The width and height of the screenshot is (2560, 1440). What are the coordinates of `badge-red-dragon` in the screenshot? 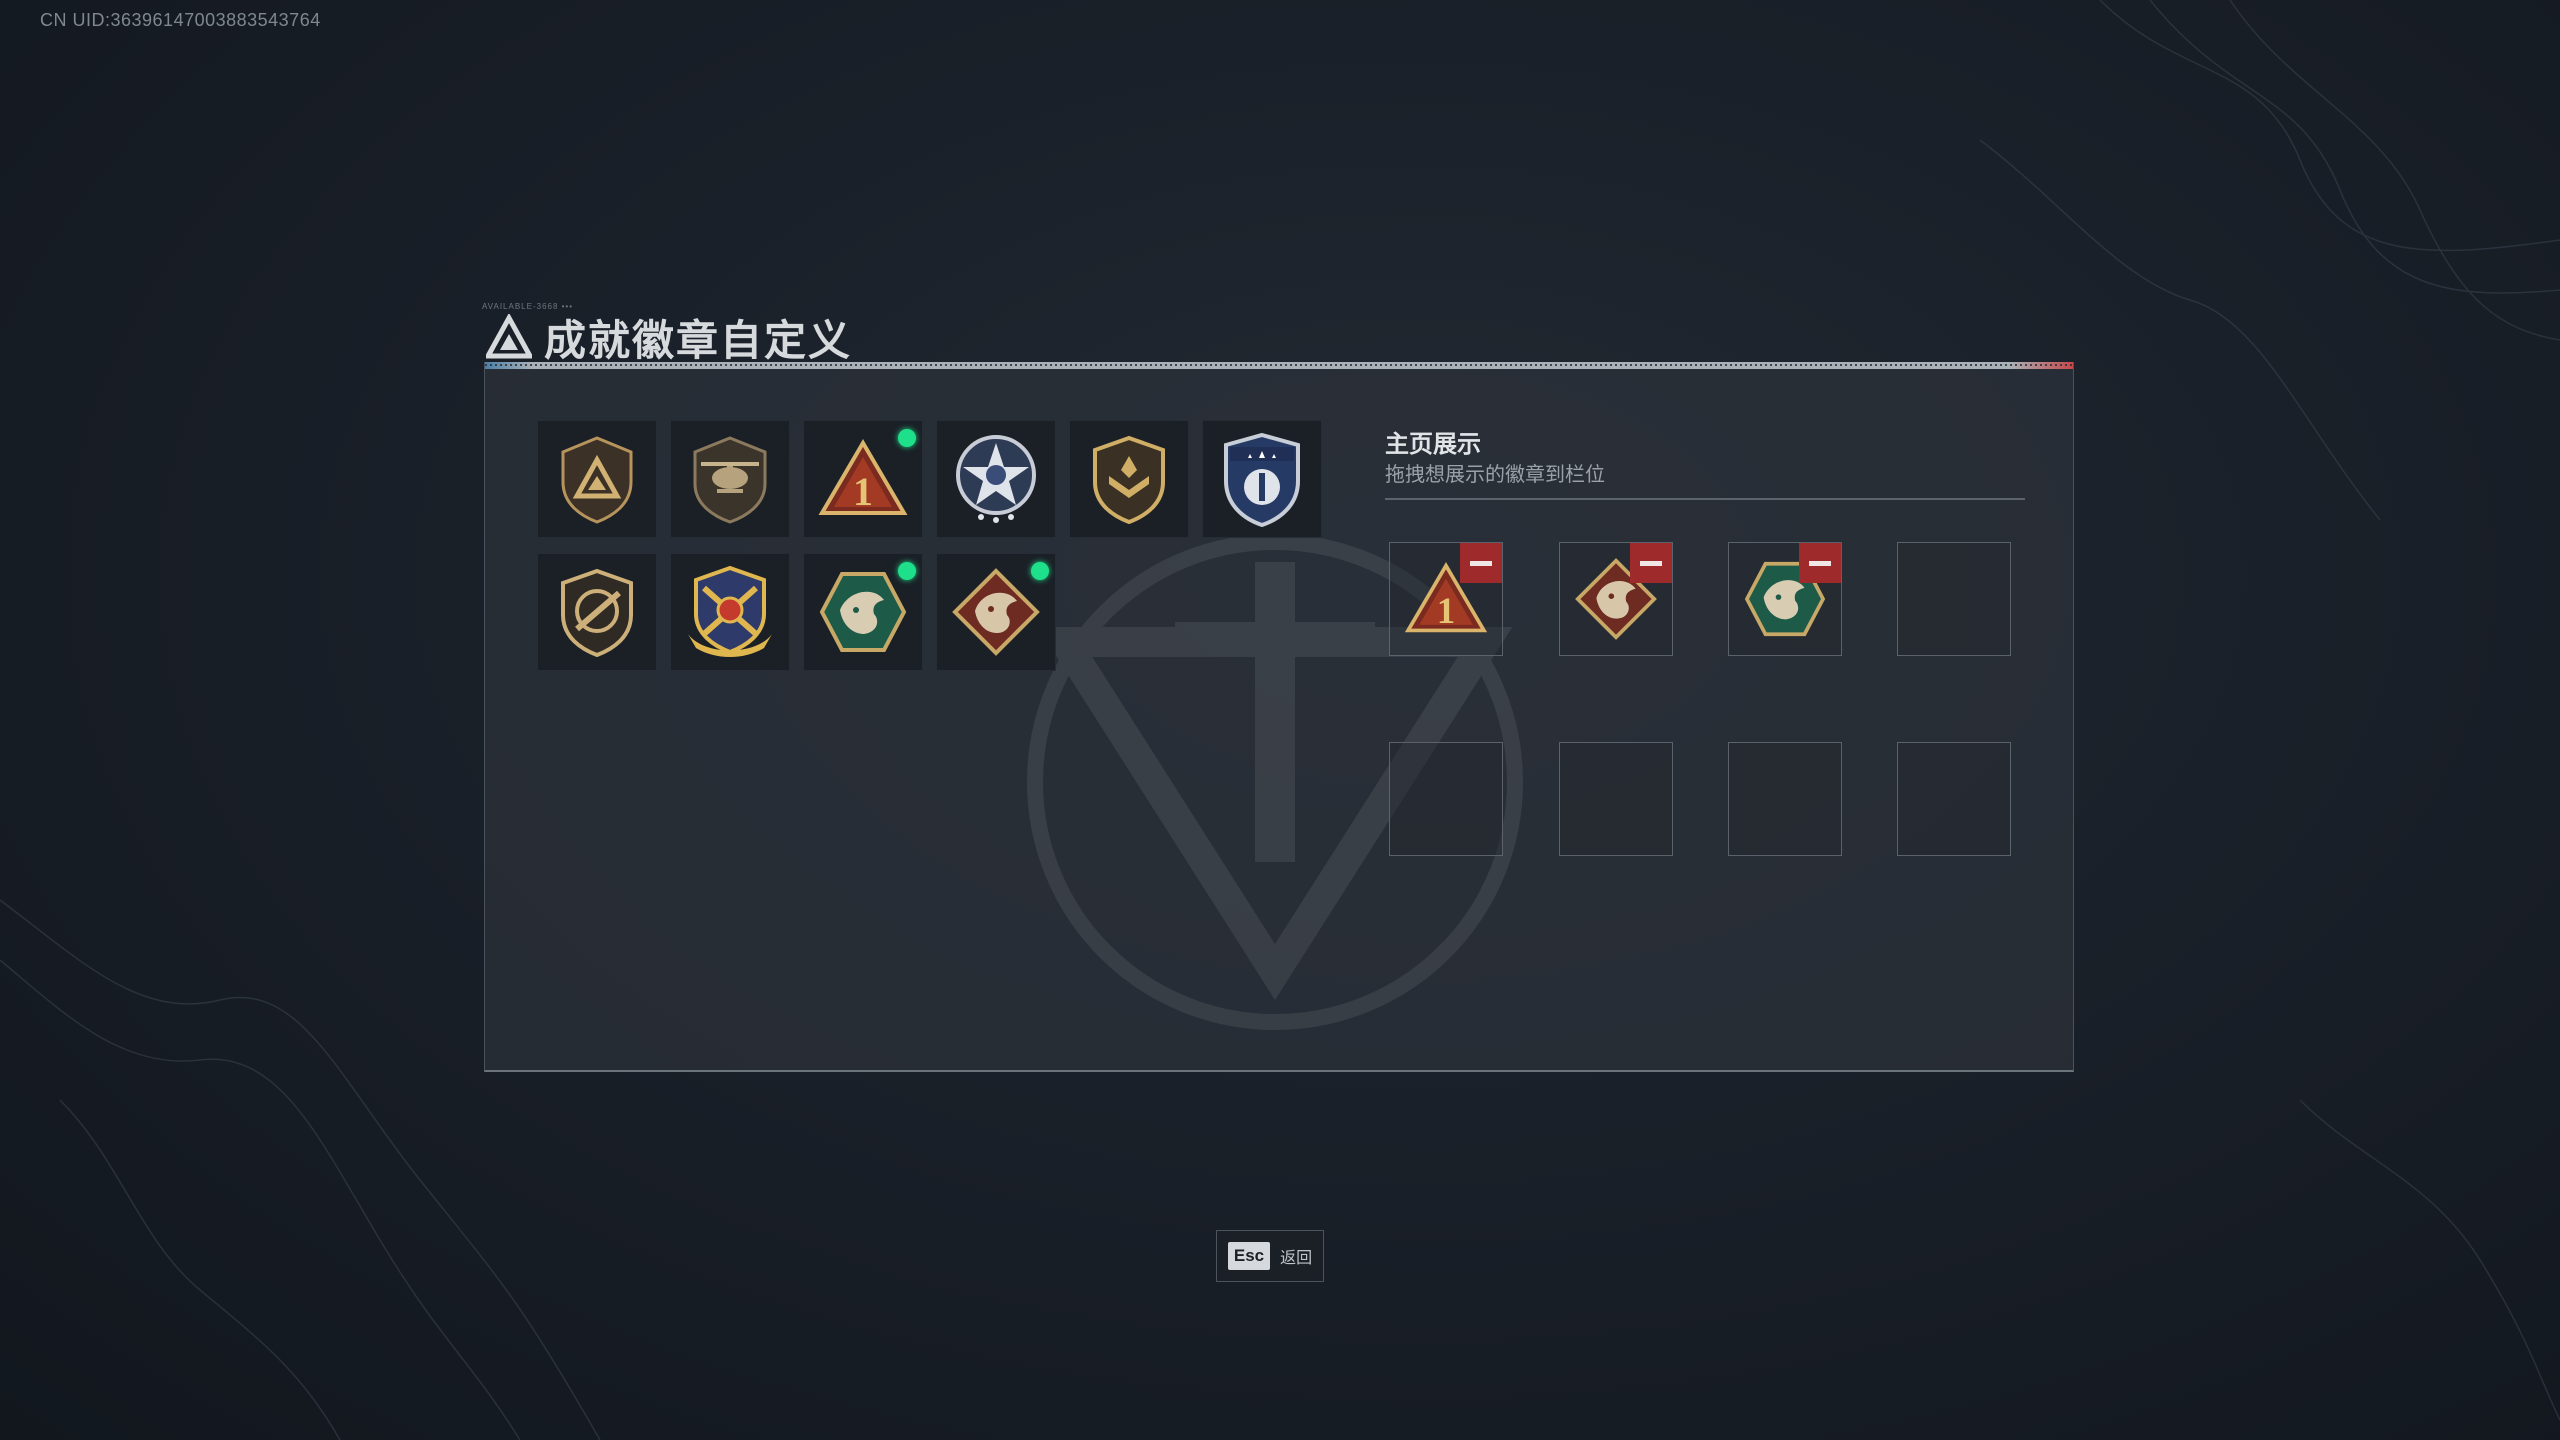 It's located at (996, 612).